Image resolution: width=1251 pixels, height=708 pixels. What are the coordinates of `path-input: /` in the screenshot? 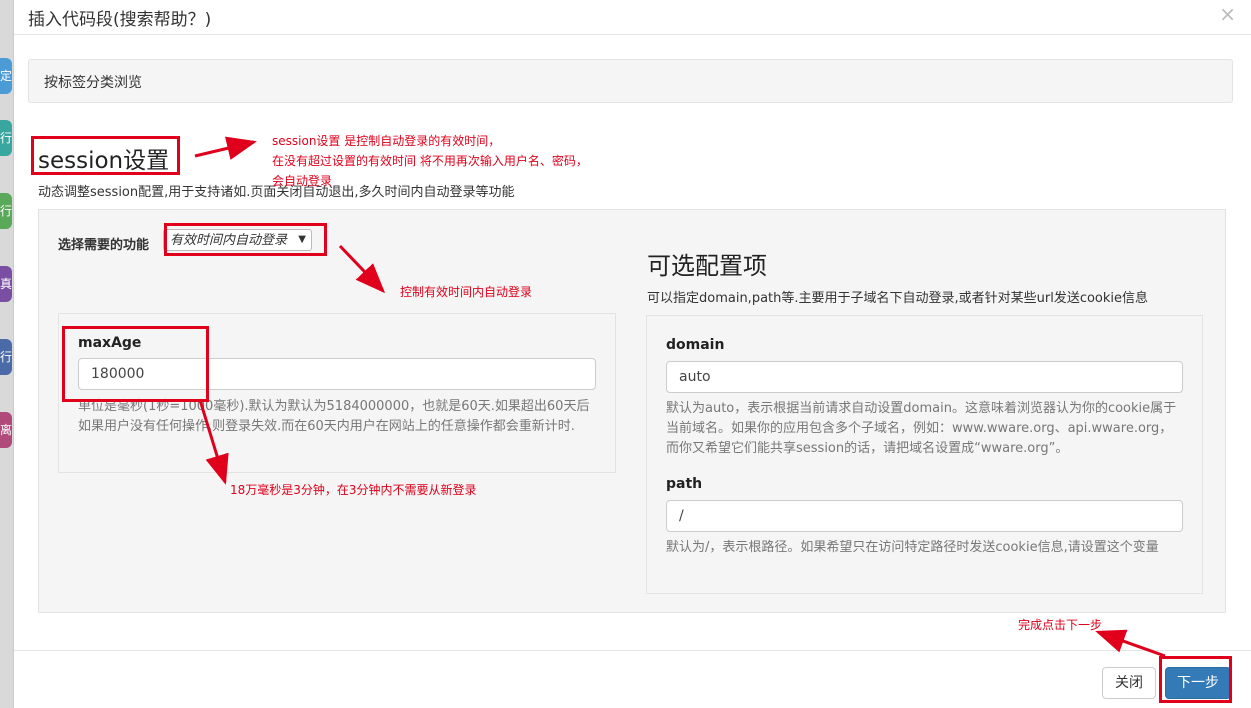 It's located at (924, 516).